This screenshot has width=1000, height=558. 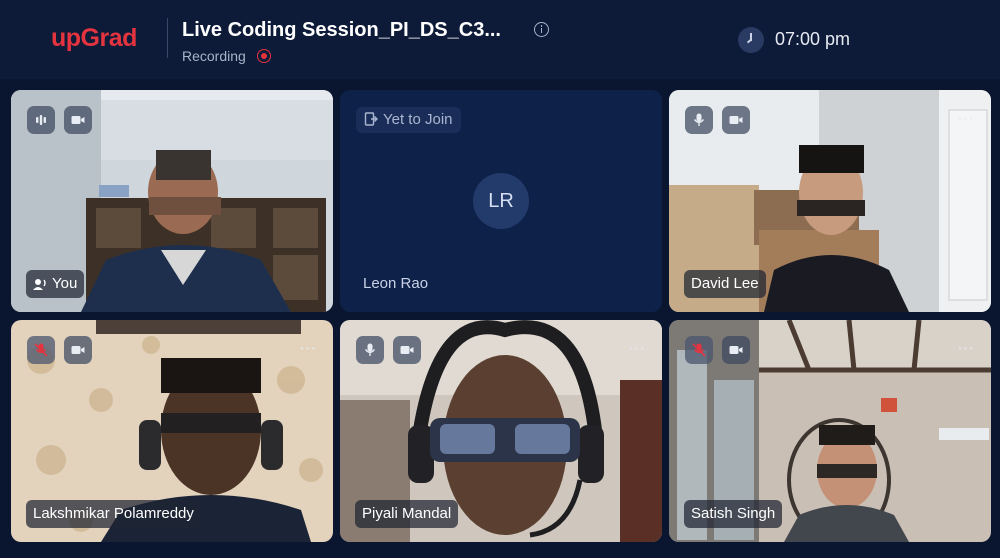 I want to click on yet-to-join-badge: Yet to Join, so click(x=408, y=120).